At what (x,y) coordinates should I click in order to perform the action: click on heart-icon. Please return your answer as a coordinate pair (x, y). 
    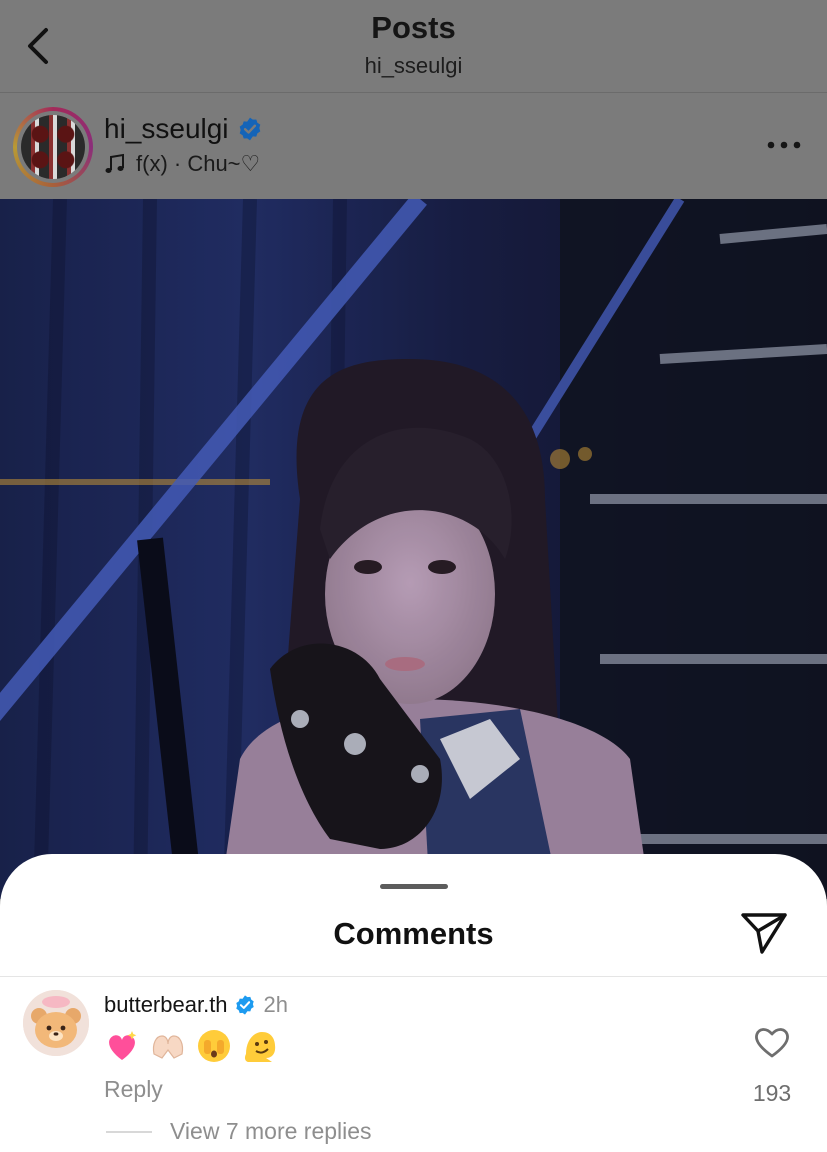
    Looking at the image, I should click on (772, 1043).